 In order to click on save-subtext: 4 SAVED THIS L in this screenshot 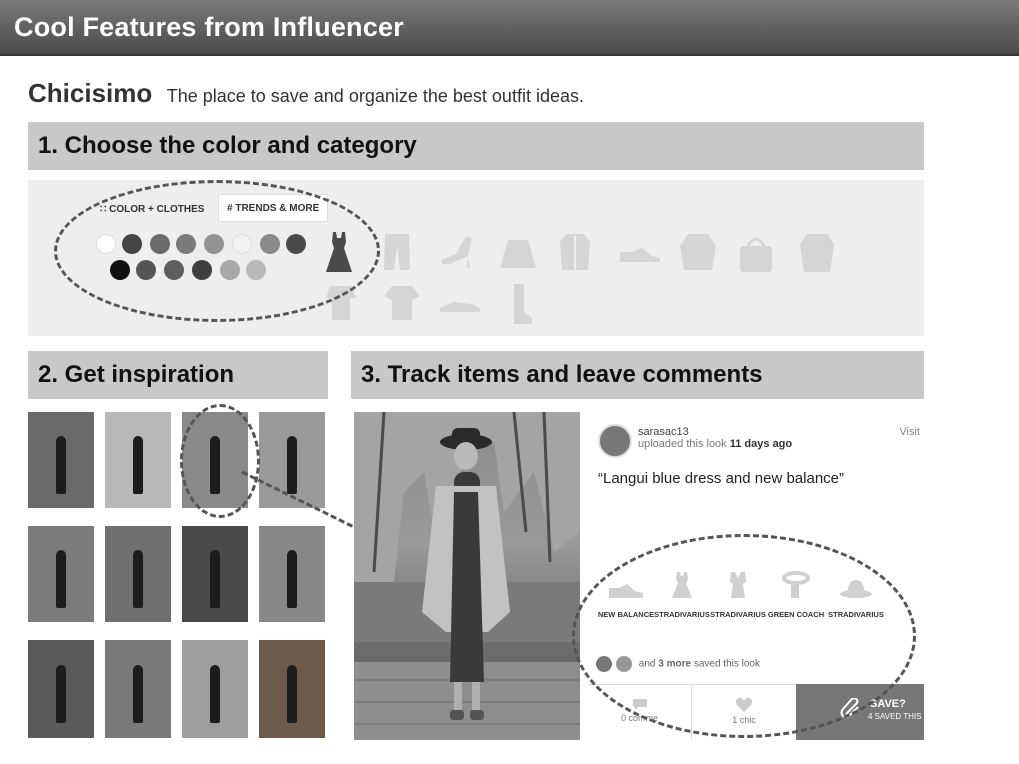, I will do `click(898, 716)`.